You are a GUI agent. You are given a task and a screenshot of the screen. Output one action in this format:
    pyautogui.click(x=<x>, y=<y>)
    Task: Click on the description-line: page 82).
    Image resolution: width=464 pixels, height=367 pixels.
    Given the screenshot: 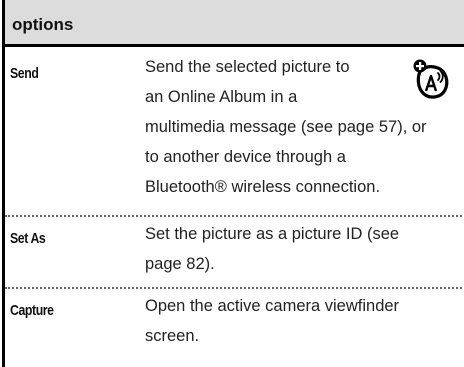 What is the action you would take?
    pyautogui.click(x=180, y=264)
    